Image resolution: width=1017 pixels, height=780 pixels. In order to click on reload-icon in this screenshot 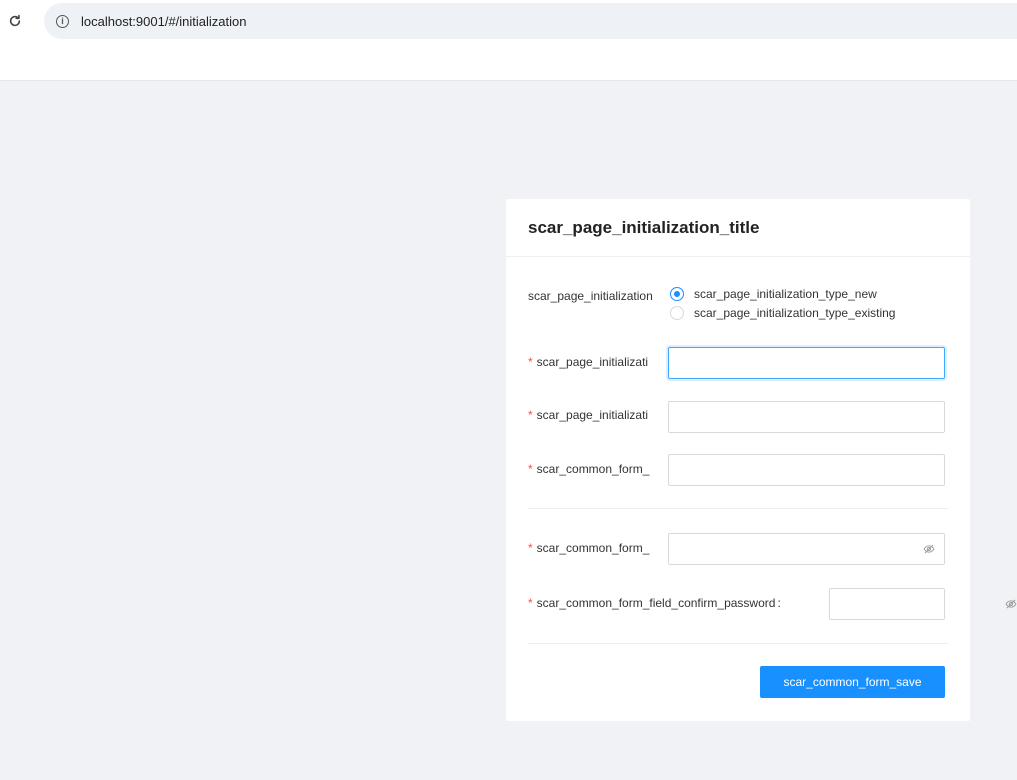, I will do `click(15, 21)`.